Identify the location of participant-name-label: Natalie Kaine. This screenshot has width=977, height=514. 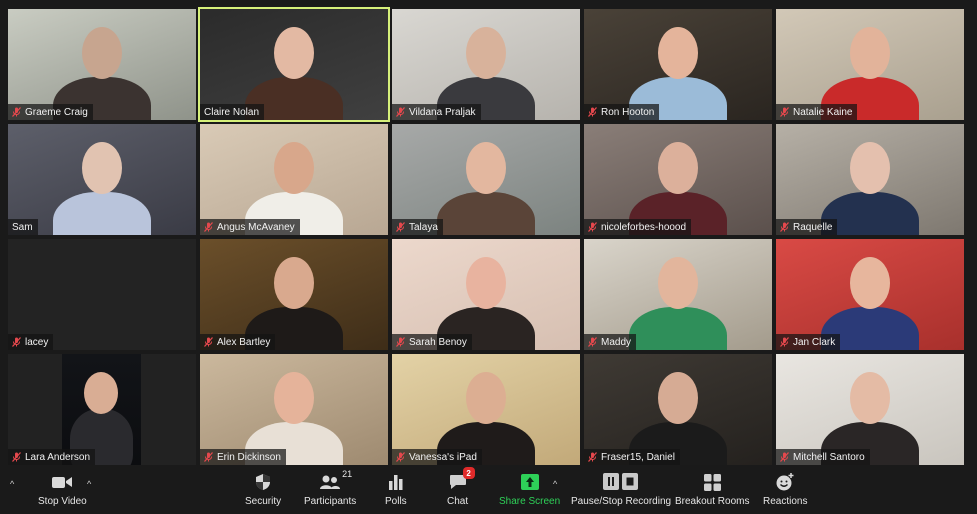
(817, 112).